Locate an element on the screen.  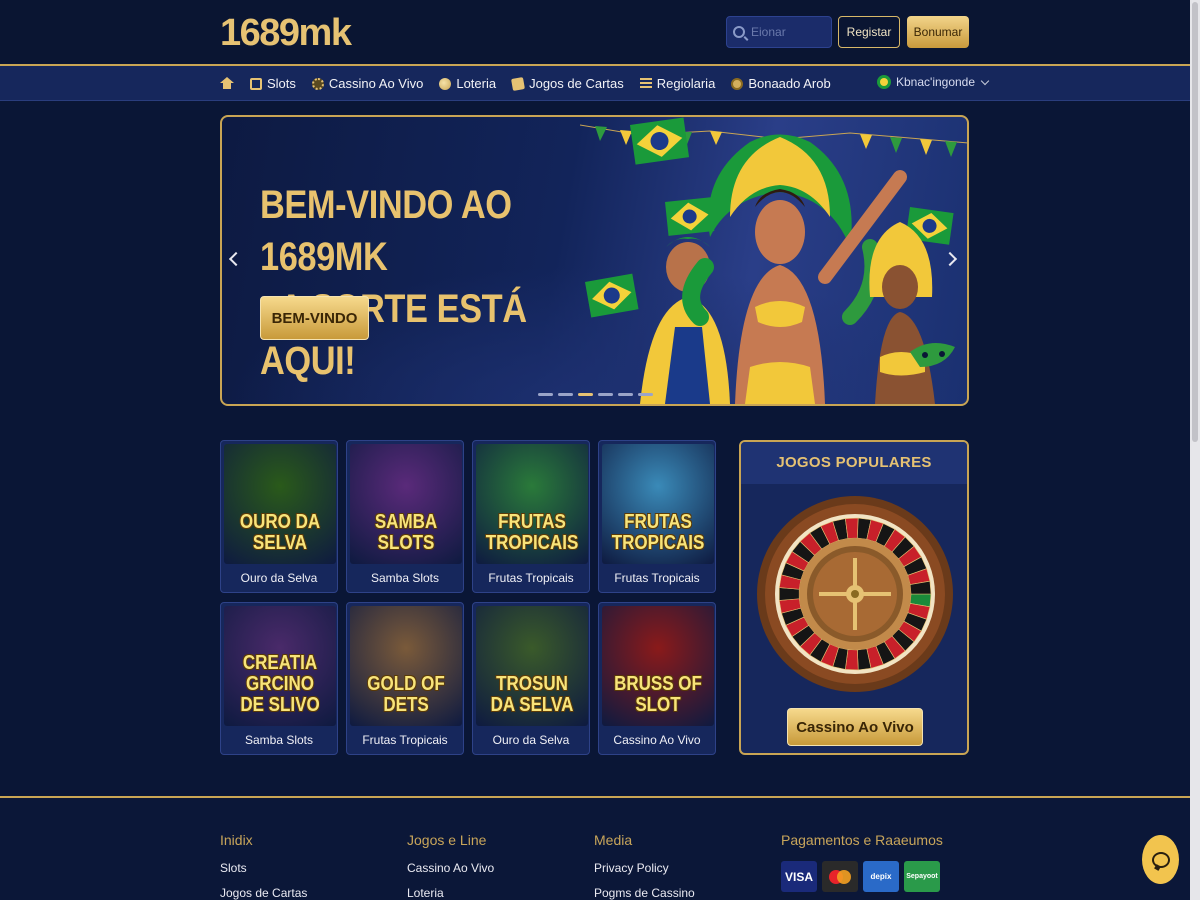
game-thumbnail: GOLD OF DETS is located at coordinates (406, 666).